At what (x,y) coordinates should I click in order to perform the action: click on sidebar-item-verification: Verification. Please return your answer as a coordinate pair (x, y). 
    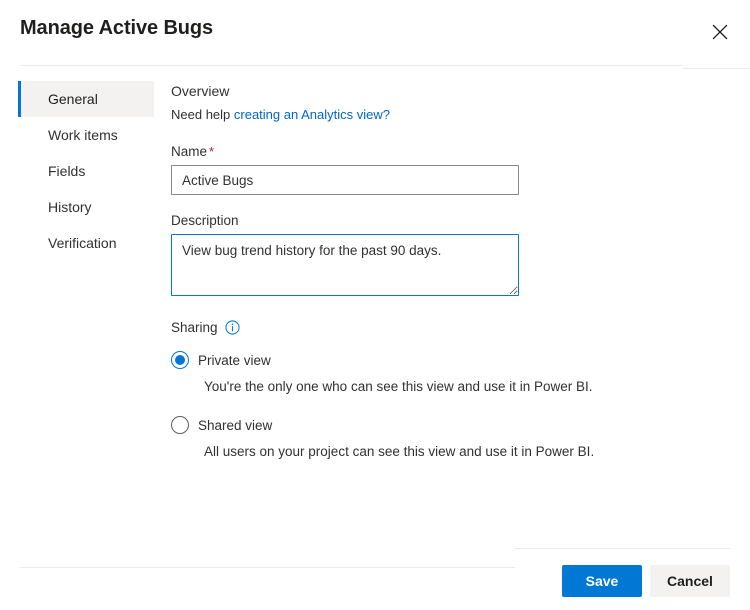
    Looking at the image, I should click on (86, 243).